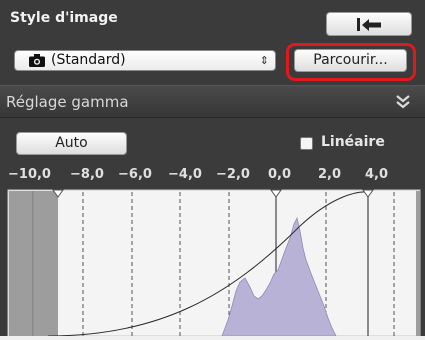 The height and width of the screenshot is (340, 425). Describe the element at coordinates (135, 174) in the screenshot. I see `axis-label: −6,0` at that location.